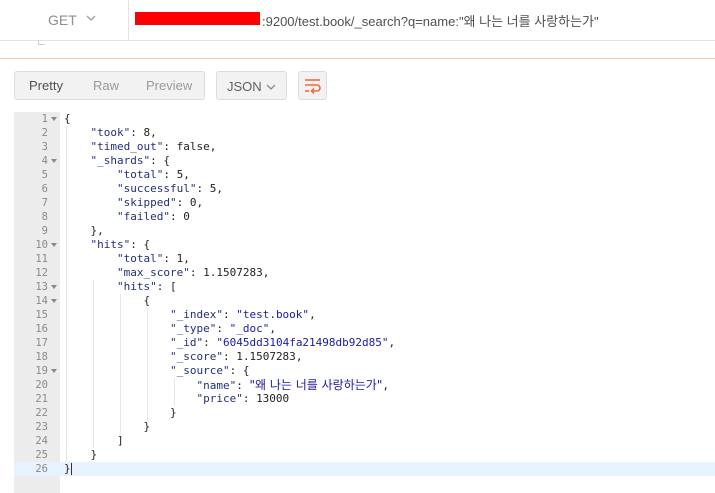  I want to click on line-number: 23, so click(41, 427).